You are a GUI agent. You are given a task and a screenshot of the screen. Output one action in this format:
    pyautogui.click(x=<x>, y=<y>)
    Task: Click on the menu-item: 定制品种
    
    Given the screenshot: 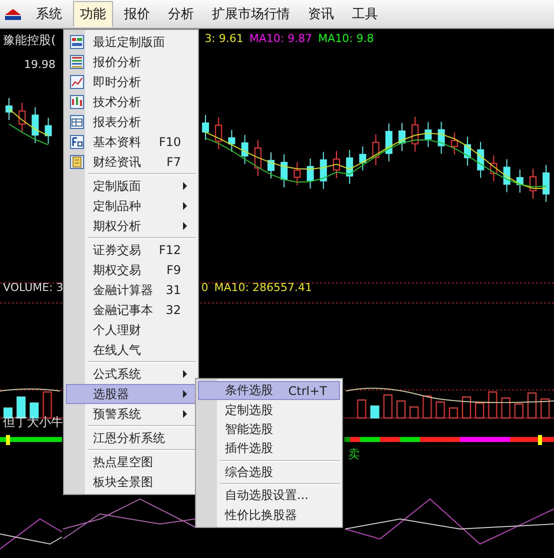 What is the action you would take?
    pyautogui.click(x=131, y=206)
    